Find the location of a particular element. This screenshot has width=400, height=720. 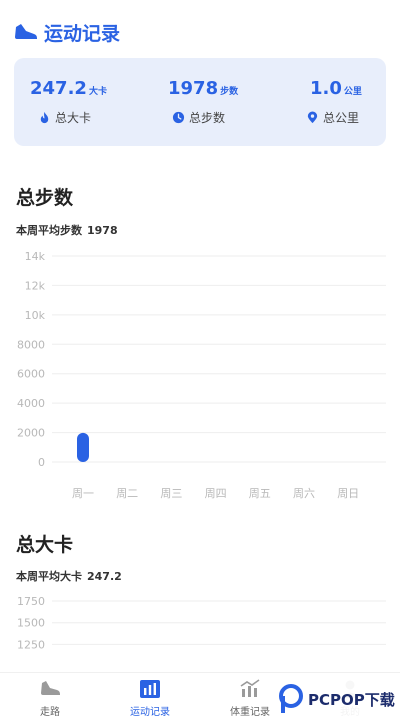

steps-x-tick-label: 周一 is located at coordinates (83, 493).